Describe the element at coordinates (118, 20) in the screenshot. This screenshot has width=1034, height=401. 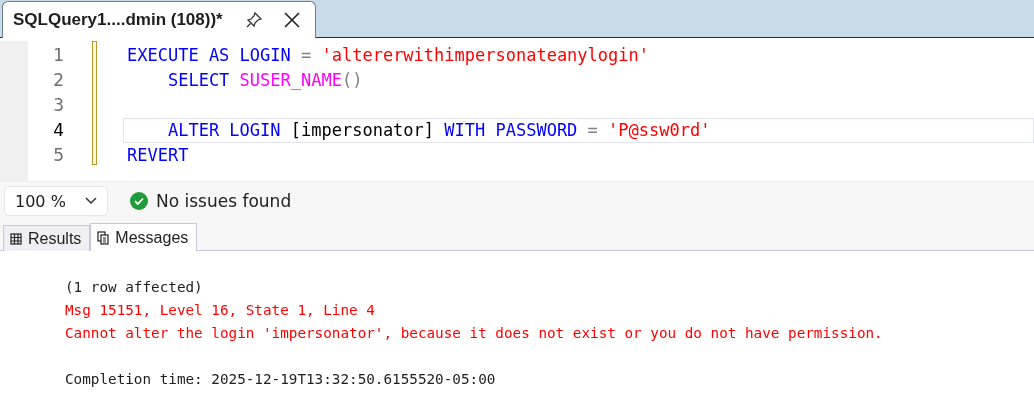
I see `document-title: SQLQuery1....dmin (108))*` at that location.